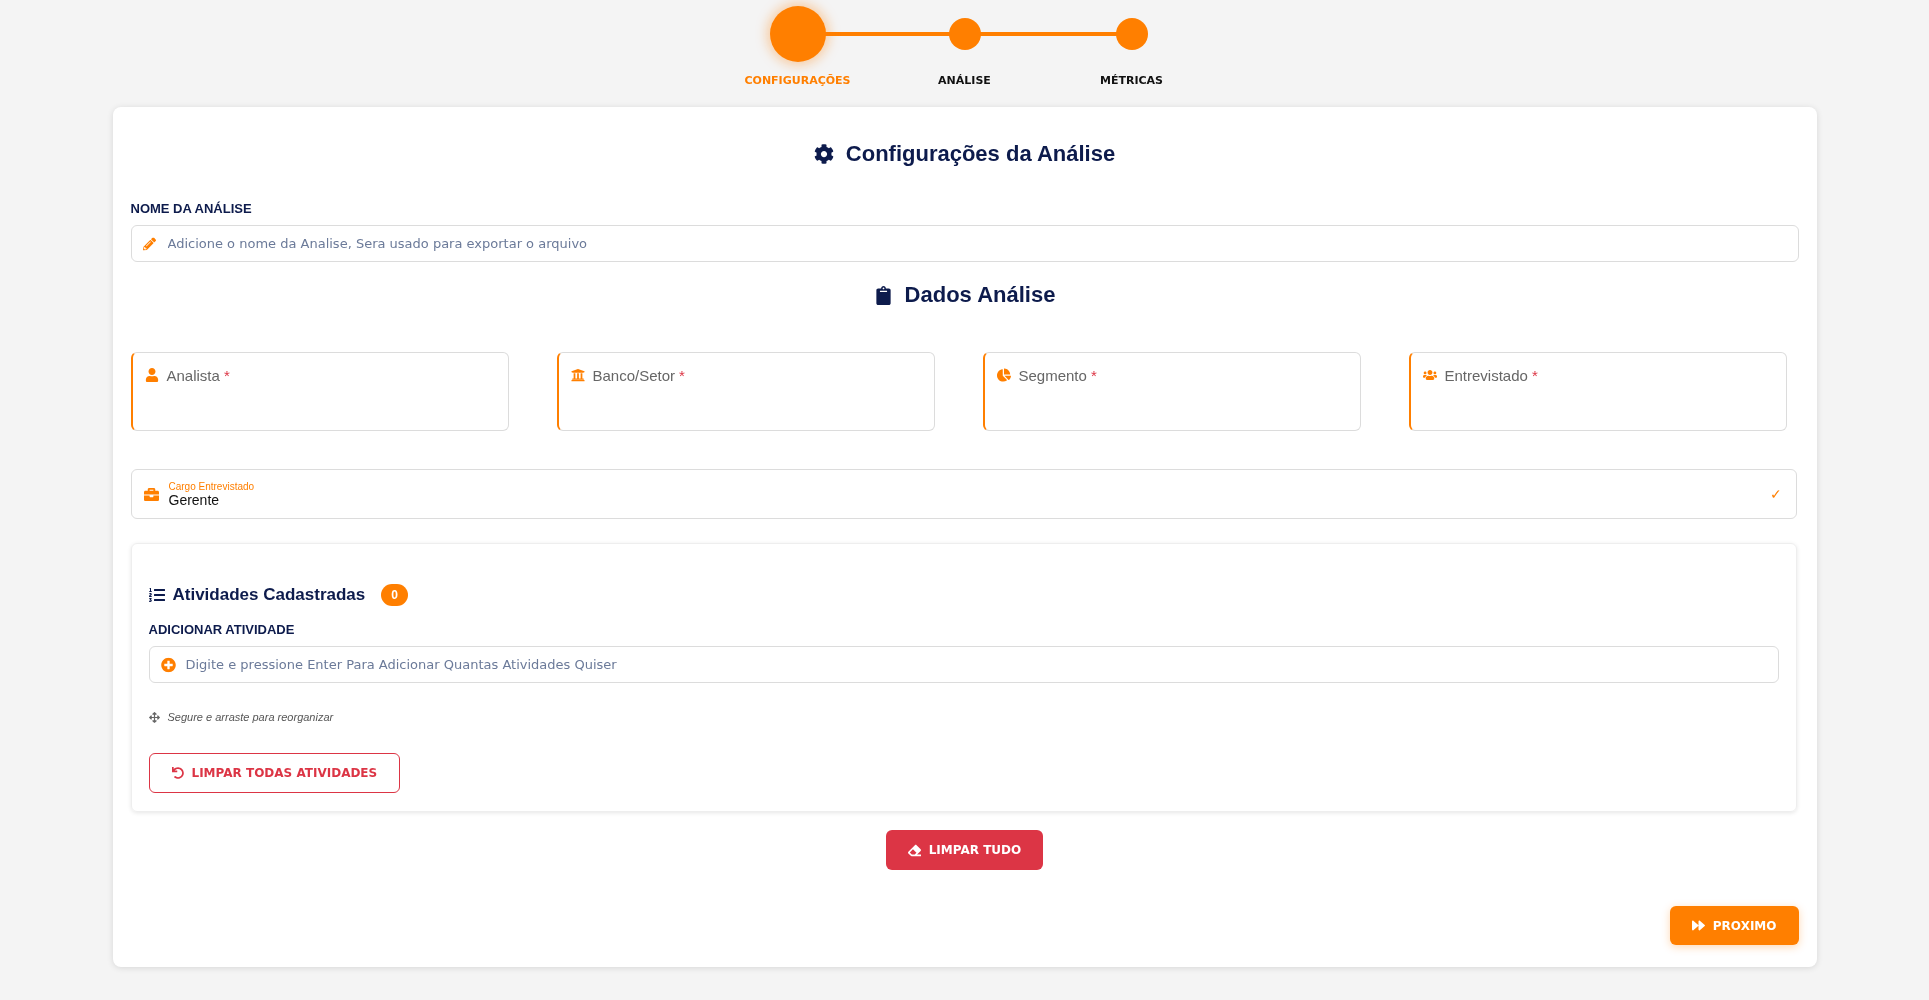  I want to click on field-value: Gerente, so click(194, 499).